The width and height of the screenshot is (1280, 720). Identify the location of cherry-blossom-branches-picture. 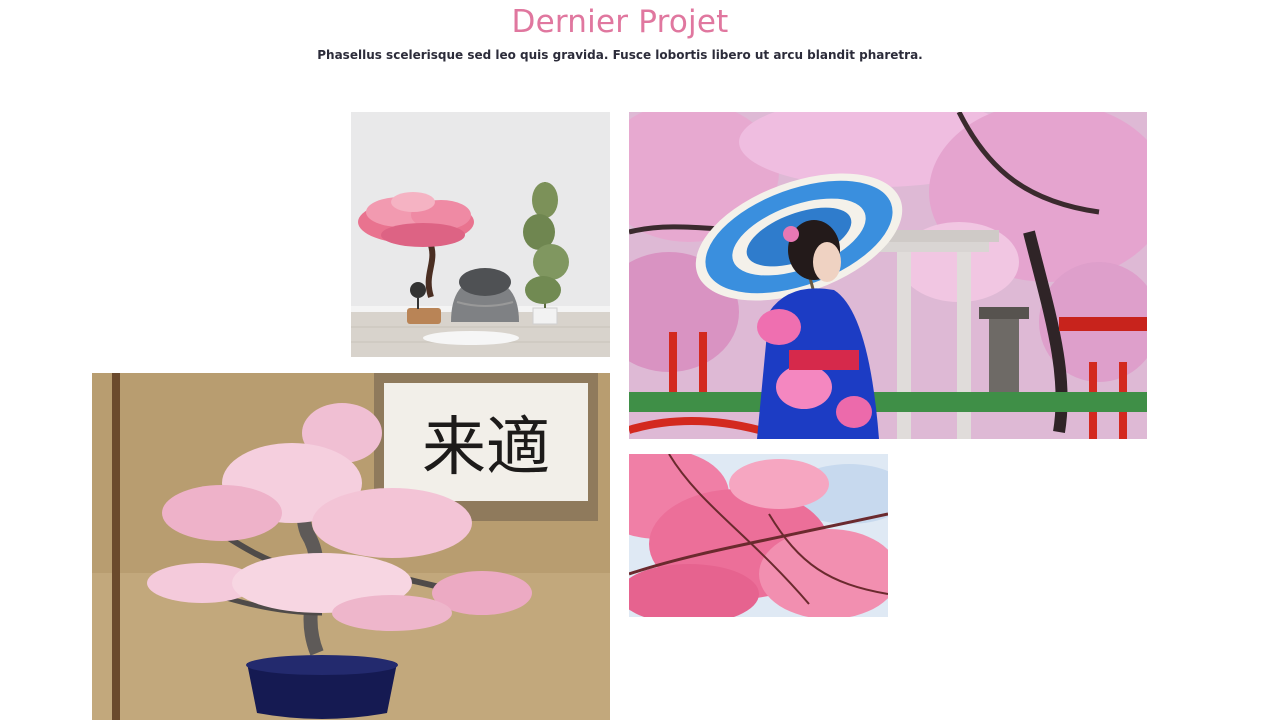
(758, 535).